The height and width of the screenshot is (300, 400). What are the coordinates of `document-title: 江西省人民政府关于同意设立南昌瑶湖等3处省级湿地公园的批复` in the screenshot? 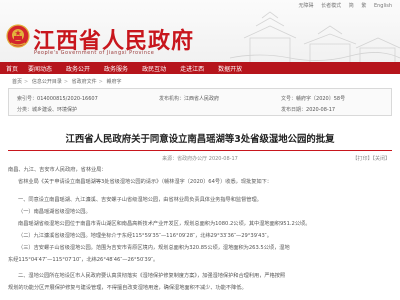 It's located at (200, 139).